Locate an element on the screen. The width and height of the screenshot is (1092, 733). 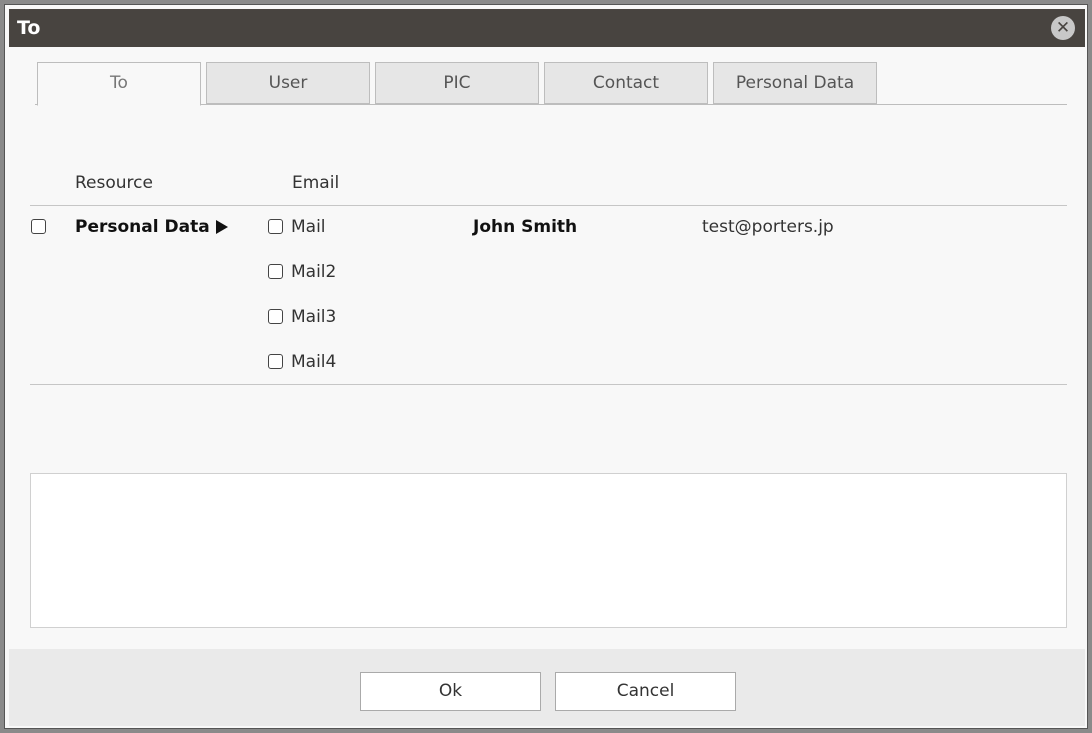
table-header-divider is located at coordinates (548, 205).